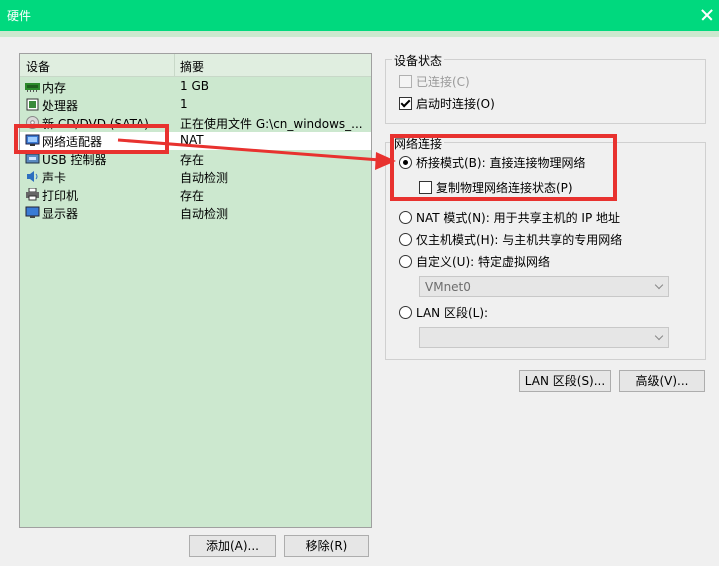  What do you see at coordinates (256, 154) in the screenshot?
I see `annotation-arrow-icon` at bounding box center [256, 154].